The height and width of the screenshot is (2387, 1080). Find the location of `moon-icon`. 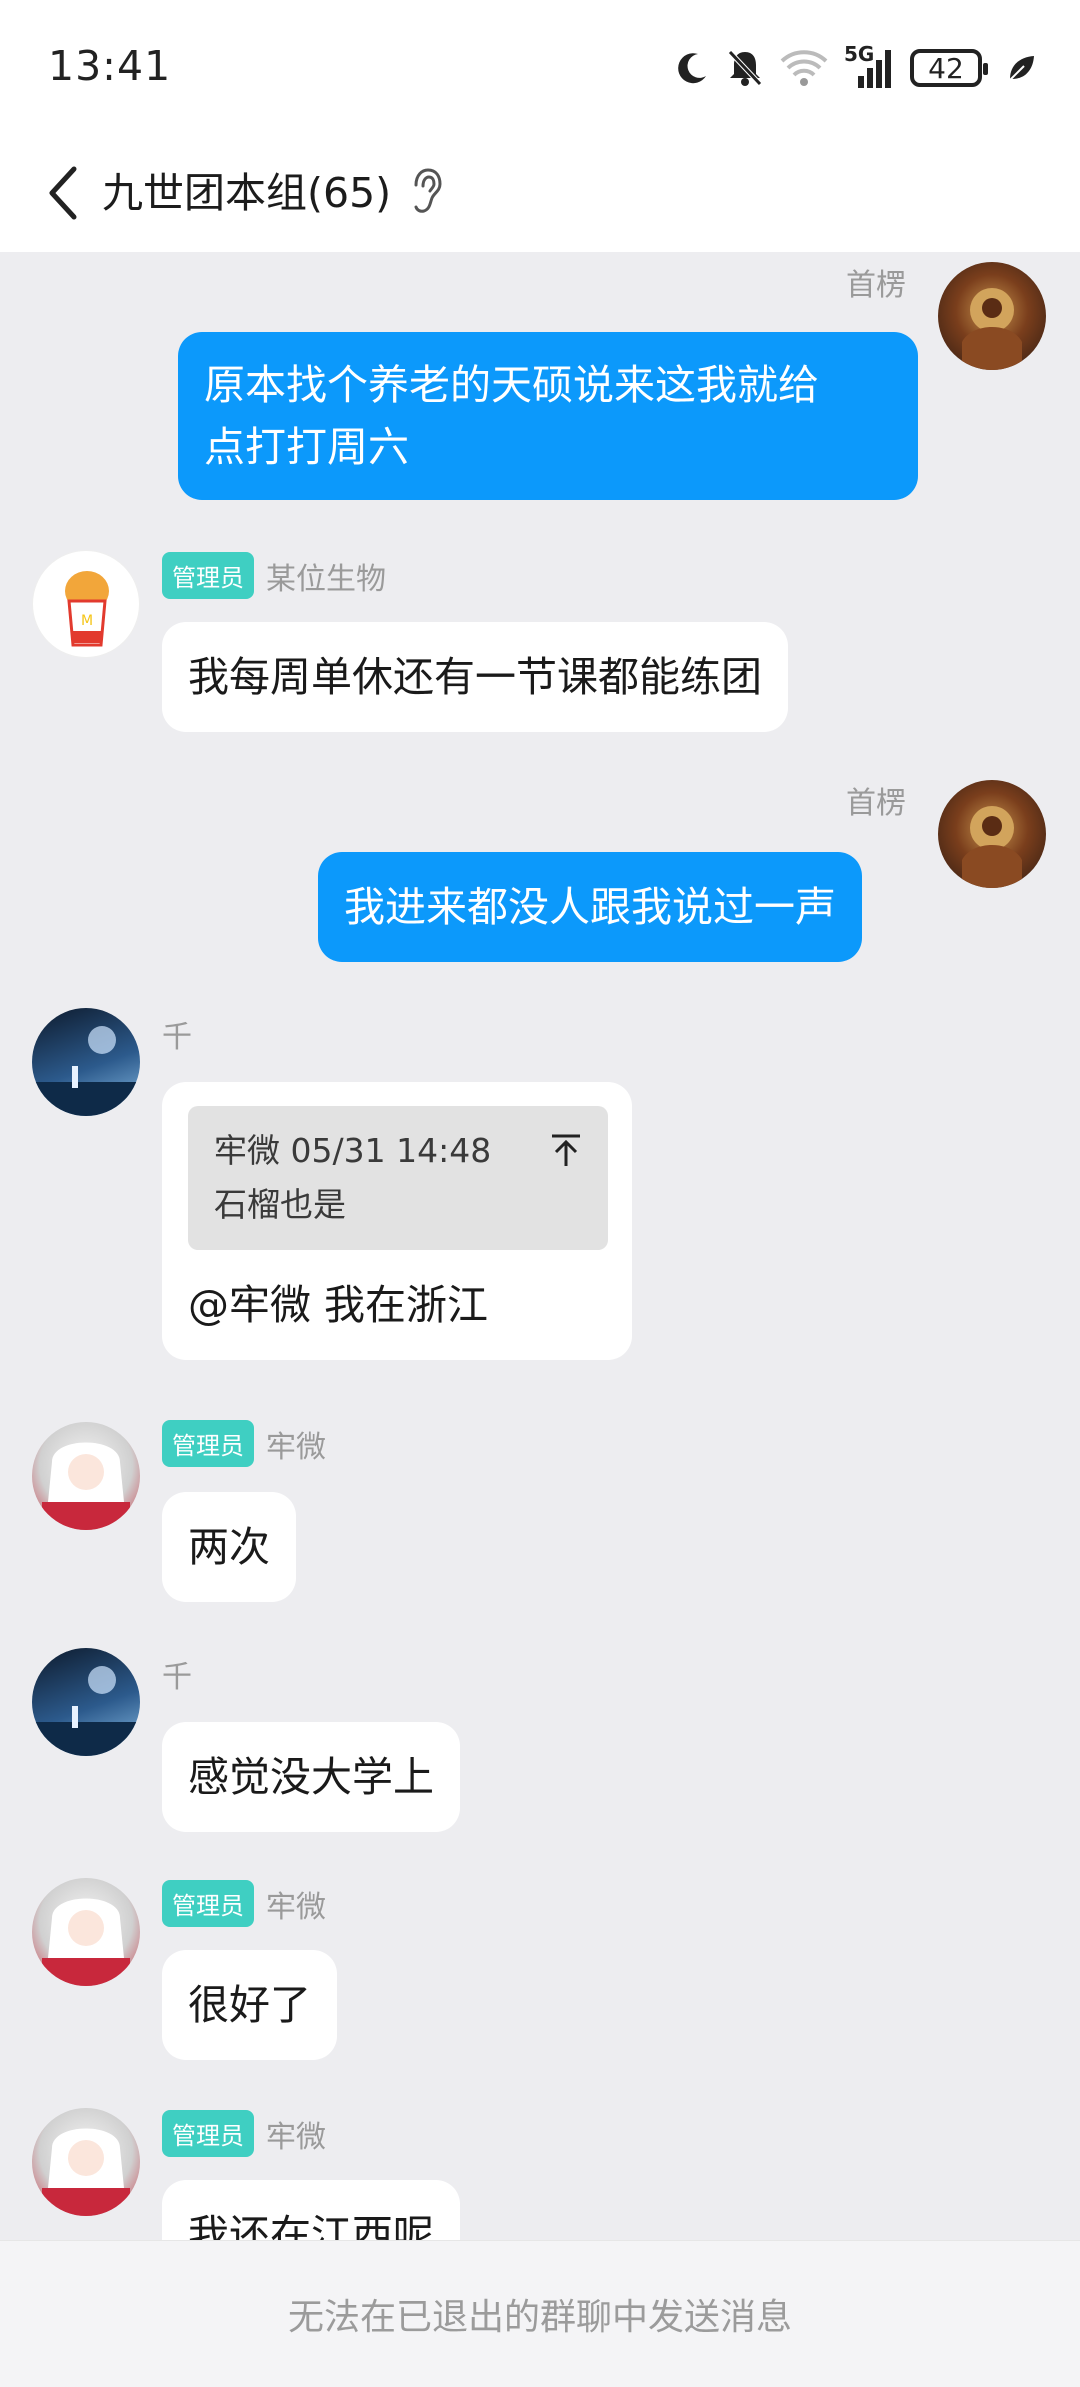

moon-icon is located at coordinates (692, 68).